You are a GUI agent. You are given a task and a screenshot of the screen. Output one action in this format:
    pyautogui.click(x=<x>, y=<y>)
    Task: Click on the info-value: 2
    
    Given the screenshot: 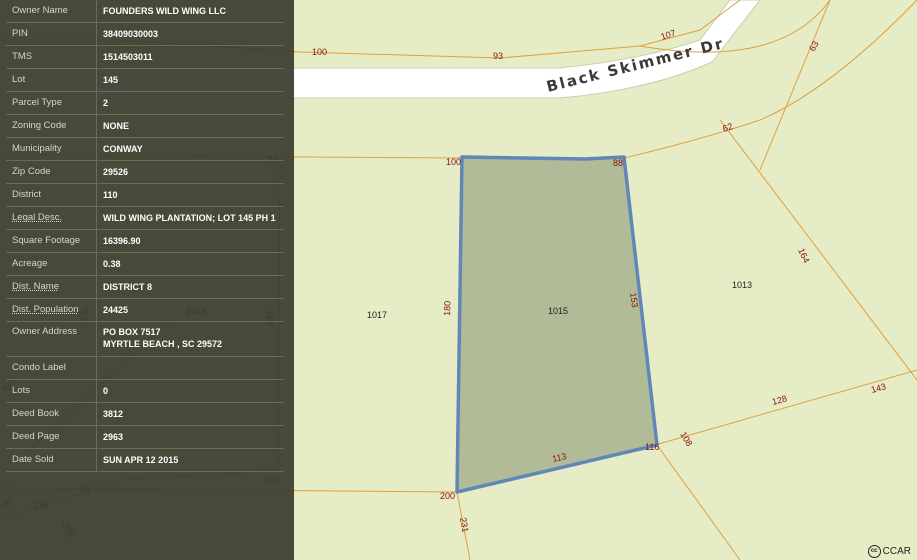 What is the action you would take?
    pyautogui.click(x=106, y=103)
    